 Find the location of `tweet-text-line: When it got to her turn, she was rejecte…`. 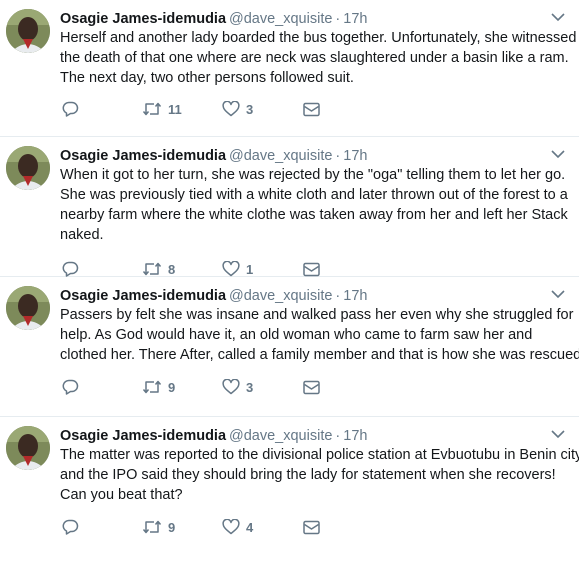

tweet-text-line: When it got to her turn, she was rejecte… is located at coordinates (313, 175).